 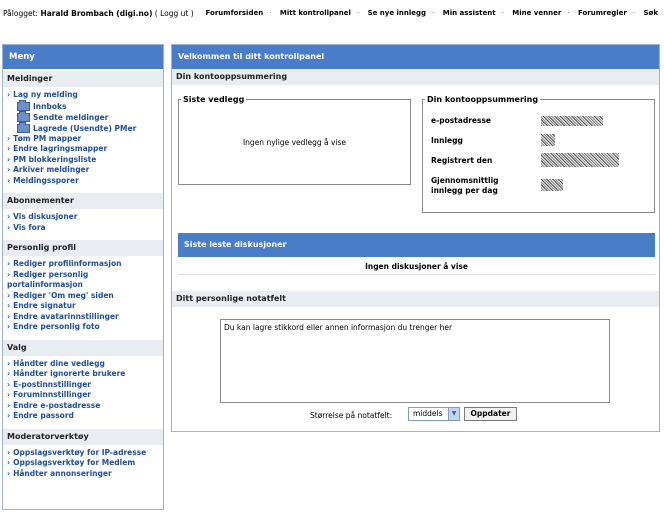 What do you see at coordinates (416, 245) in the screenshot?
I see `recent-threads-heading: Siste leste diskusjoner` at bounding box center [416, 245].